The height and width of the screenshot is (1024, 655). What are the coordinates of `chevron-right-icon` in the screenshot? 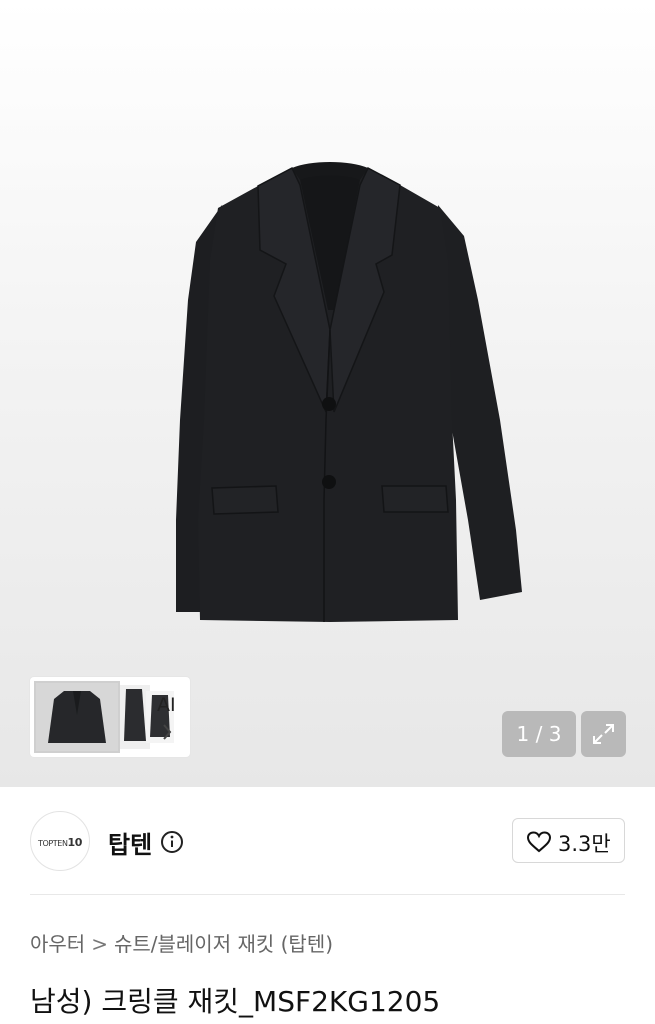 It's located at (167, 732).